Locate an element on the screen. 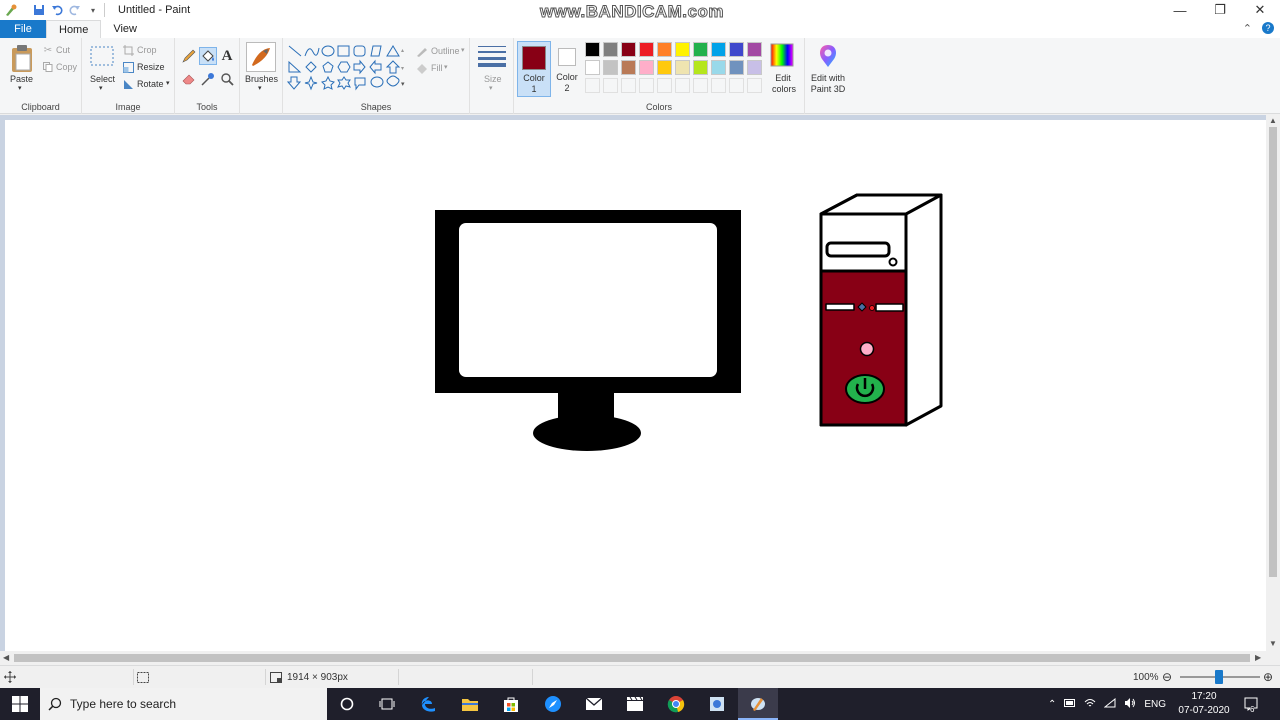  size-icon is located at coordinates (492, 56).